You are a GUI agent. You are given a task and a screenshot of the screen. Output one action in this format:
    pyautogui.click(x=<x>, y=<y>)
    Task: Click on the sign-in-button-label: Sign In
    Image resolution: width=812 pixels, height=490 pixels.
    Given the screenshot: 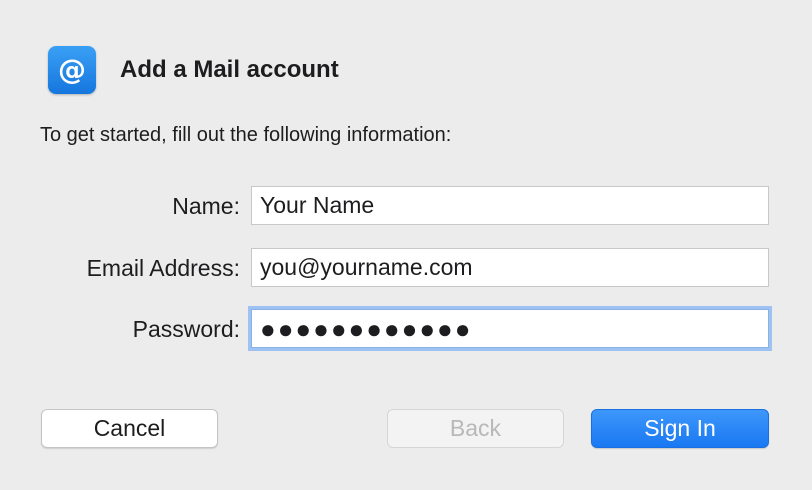 What is the action you would take?
    pyautogui.click(x=680, y=428)
    